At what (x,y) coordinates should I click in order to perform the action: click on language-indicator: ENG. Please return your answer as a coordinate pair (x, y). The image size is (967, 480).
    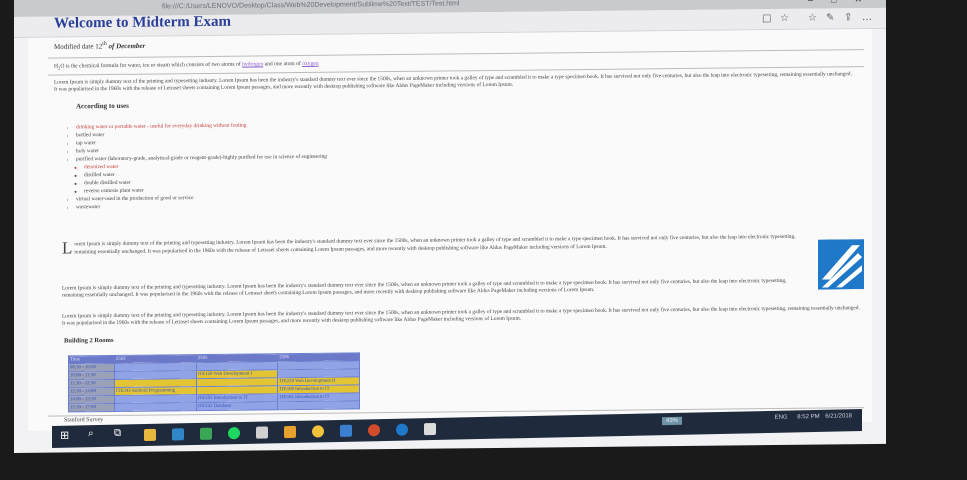
    Looking at the image, I should click on (781, 418).